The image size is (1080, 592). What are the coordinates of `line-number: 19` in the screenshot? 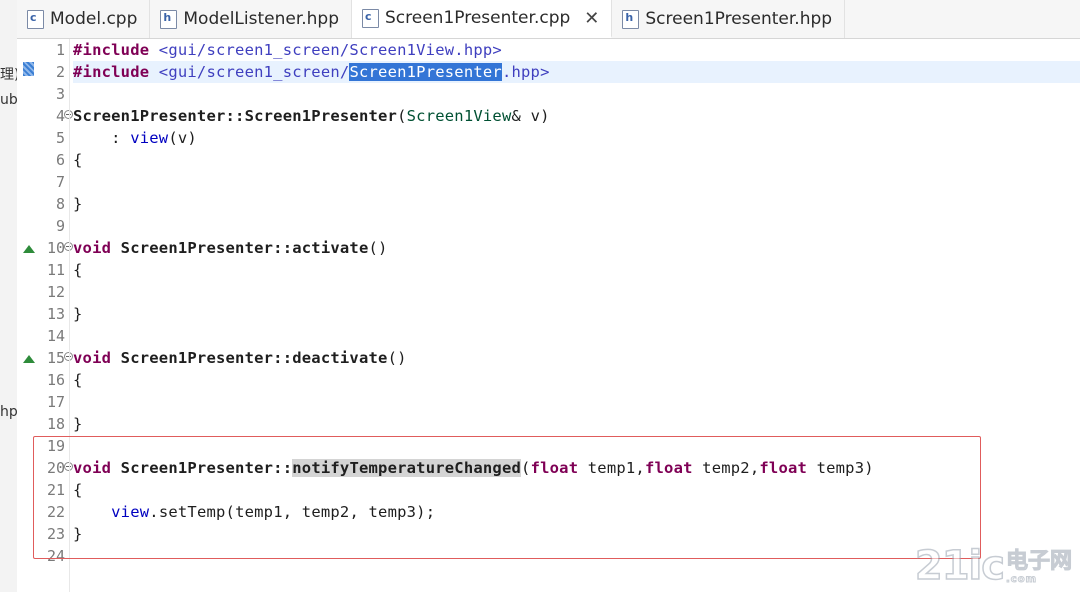 It's located at (55, 446).